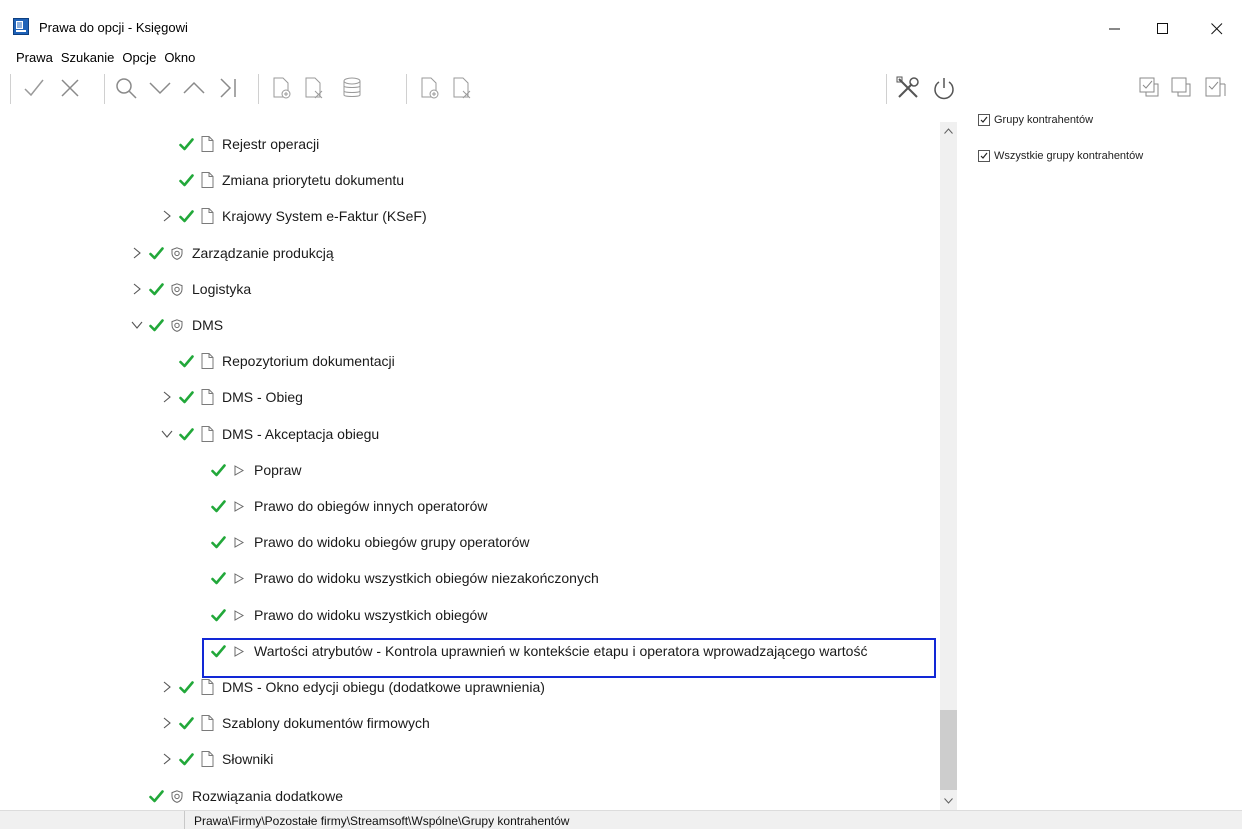 Image resolution: width=1242 pixels, height=829 pixels. What do you see at coordinates (948, 466) in the screenshot?
I see `vertical-scrollbar` at bounding box center [948, 466].